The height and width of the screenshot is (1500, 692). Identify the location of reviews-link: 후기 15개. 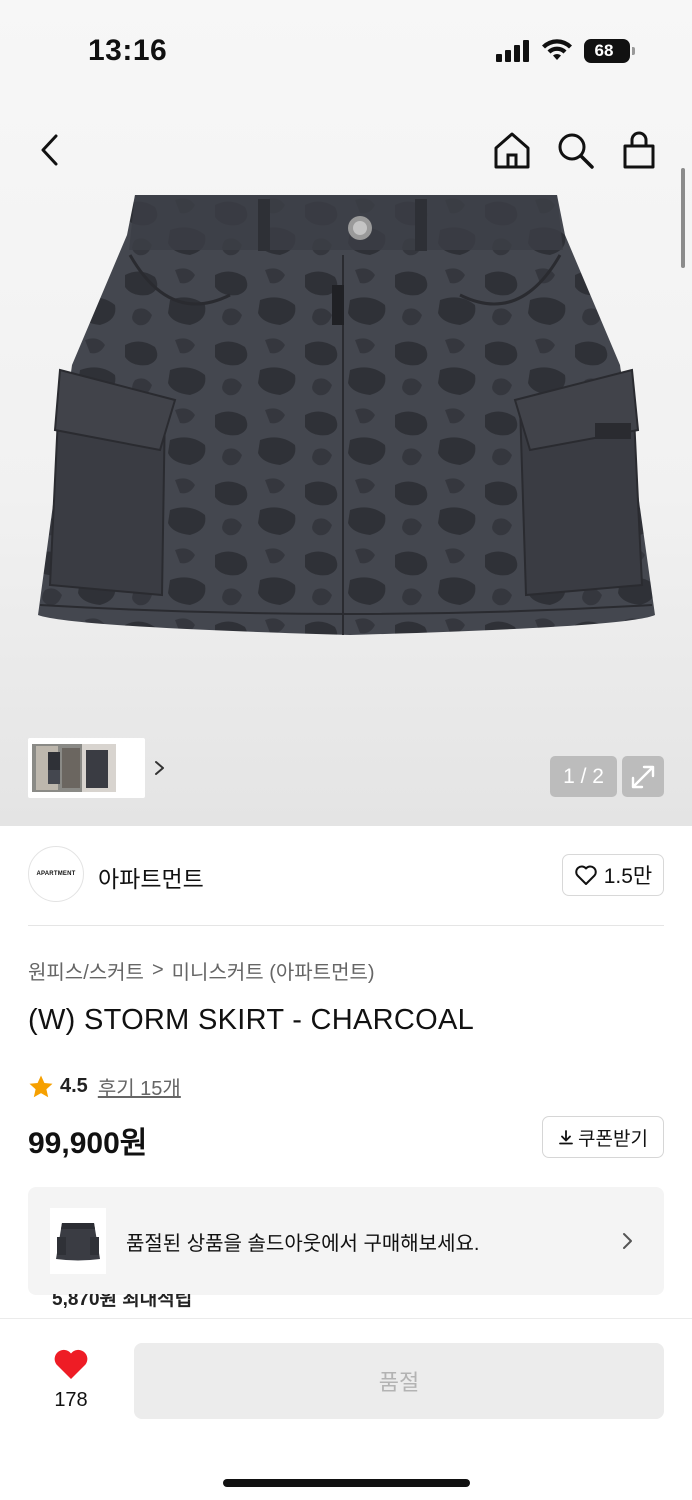
(139, 1086).